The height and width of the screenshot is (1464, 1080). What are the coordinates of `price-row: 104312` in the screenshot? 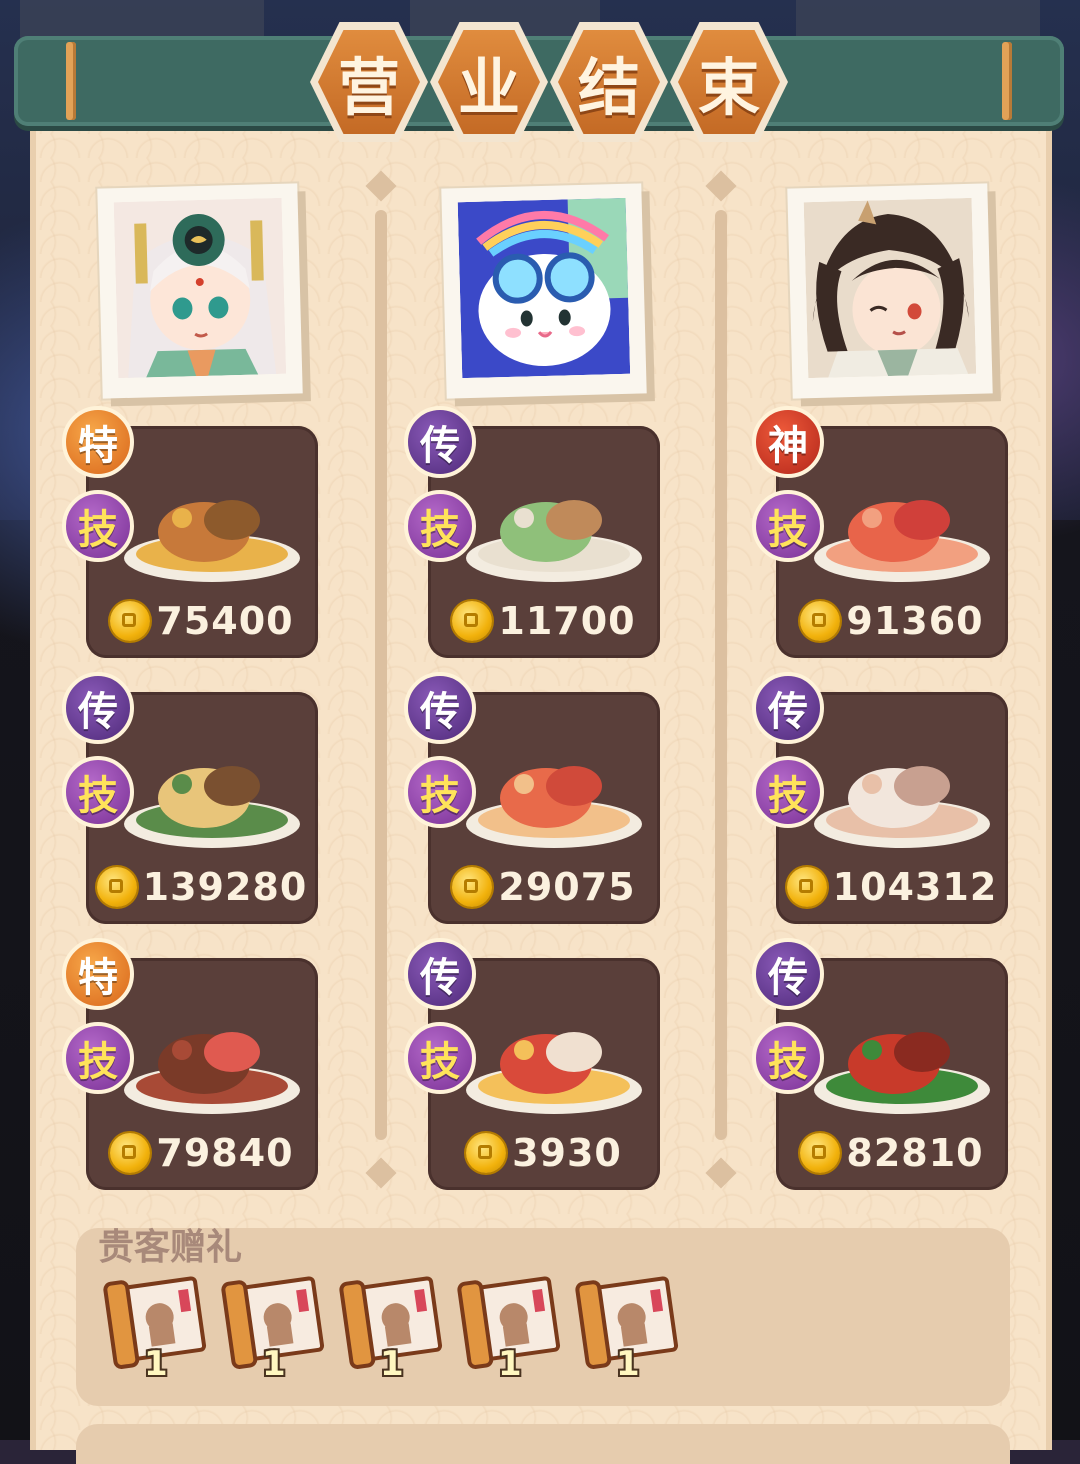 It's located at (892, 887).